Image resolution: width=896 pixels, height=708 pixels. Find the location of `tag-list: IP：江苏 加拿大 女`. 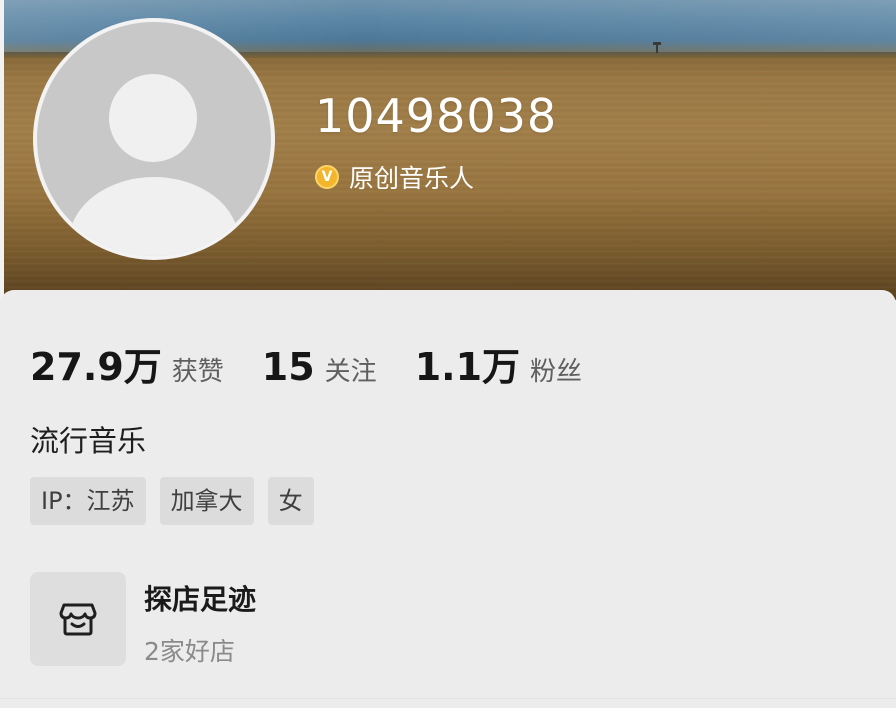

tag-list: IP：江苏 加拿大 女 is located at coordinates (179, 501).